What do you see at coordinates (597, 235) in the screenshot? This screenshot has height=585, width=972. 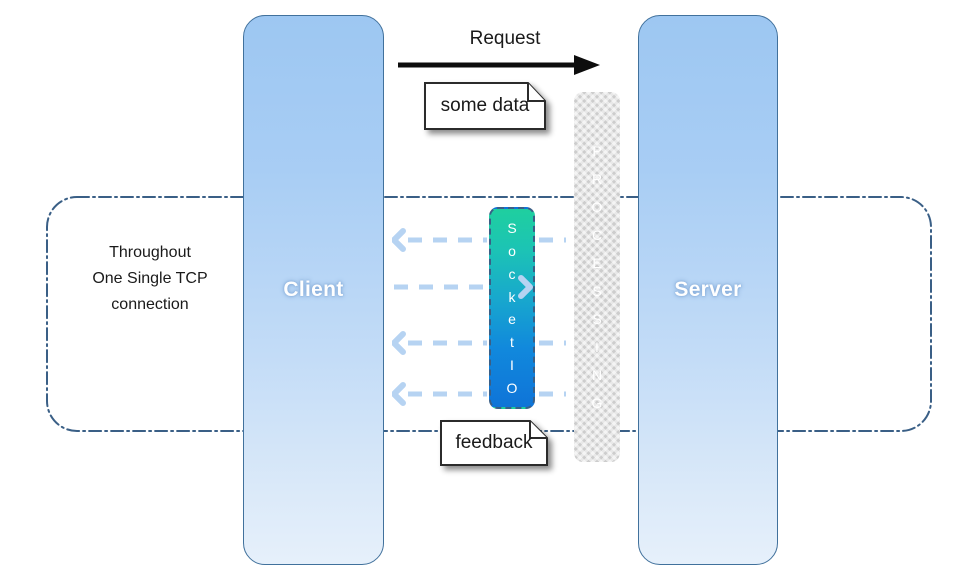 I see `processing-letter: C` at bounding box center [597, 235].